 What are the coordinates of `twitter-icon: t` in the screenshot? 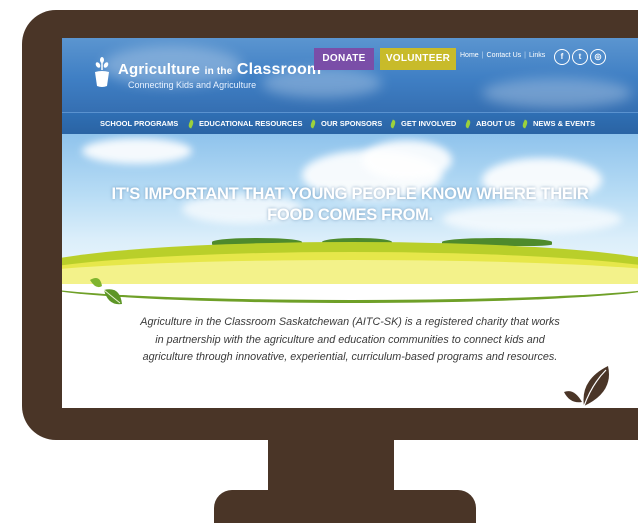 It's located at (580, 57).